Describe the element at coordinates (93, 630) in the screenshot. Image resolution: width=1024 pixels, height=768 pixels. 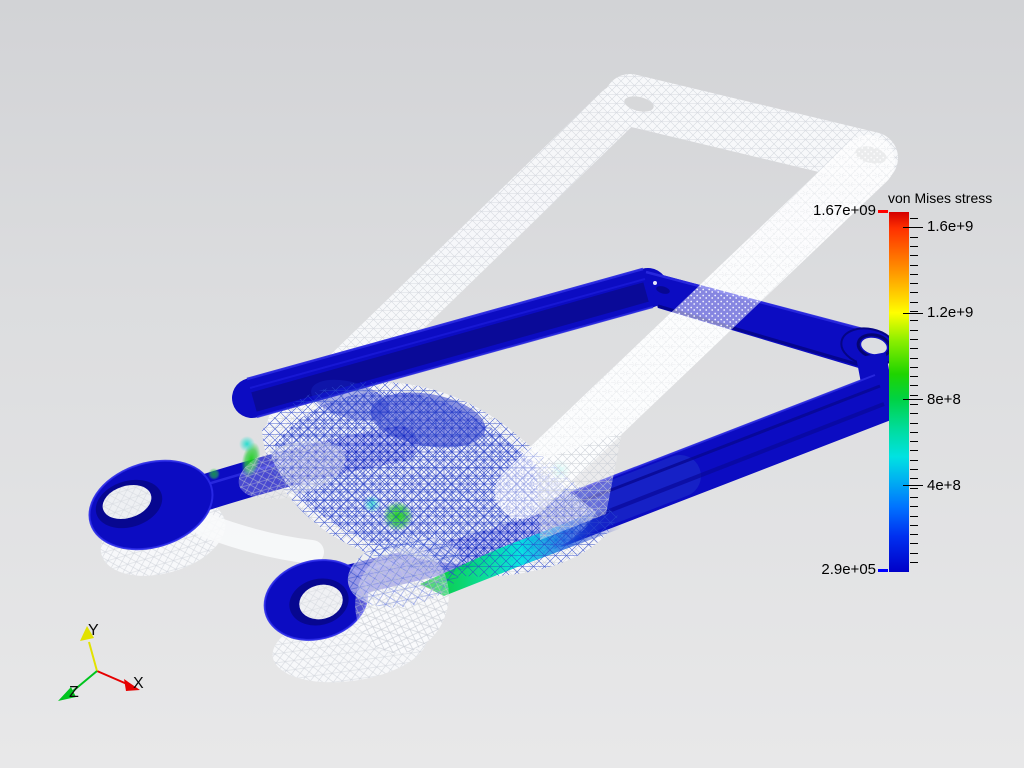
I see `axis-y-label: Y` at that location.